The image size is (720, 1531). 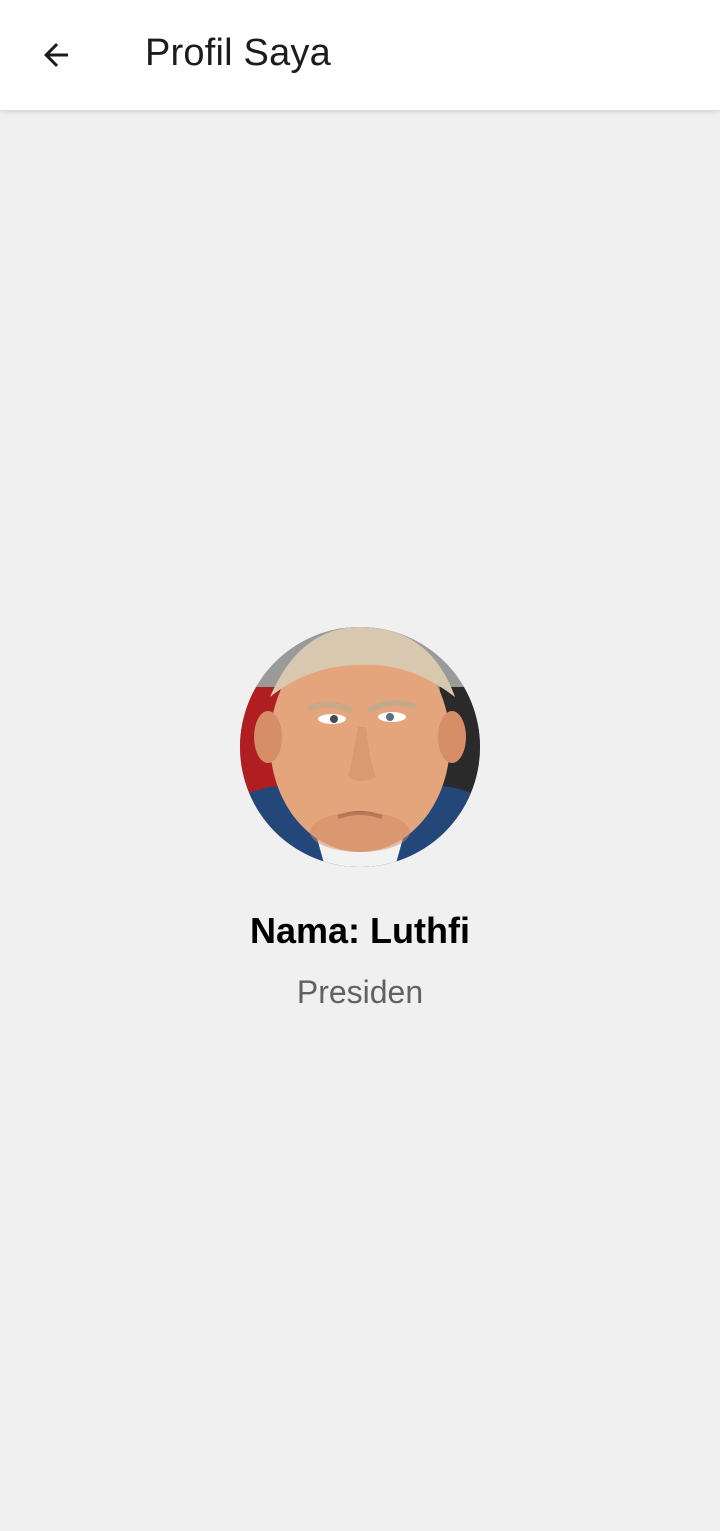 What do you see at coordinates (238, 53) in the screenshot?
I see `page-title: Profil Saya` at bounding box center [238, 53].